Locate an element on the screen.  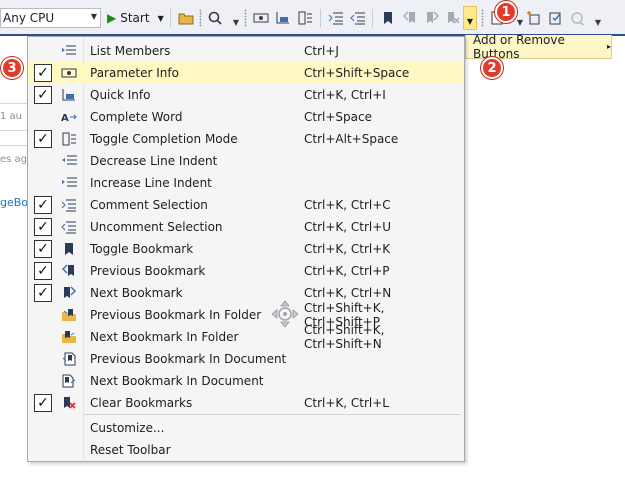
increase-indent-icon is located at coordinates (69, 183).